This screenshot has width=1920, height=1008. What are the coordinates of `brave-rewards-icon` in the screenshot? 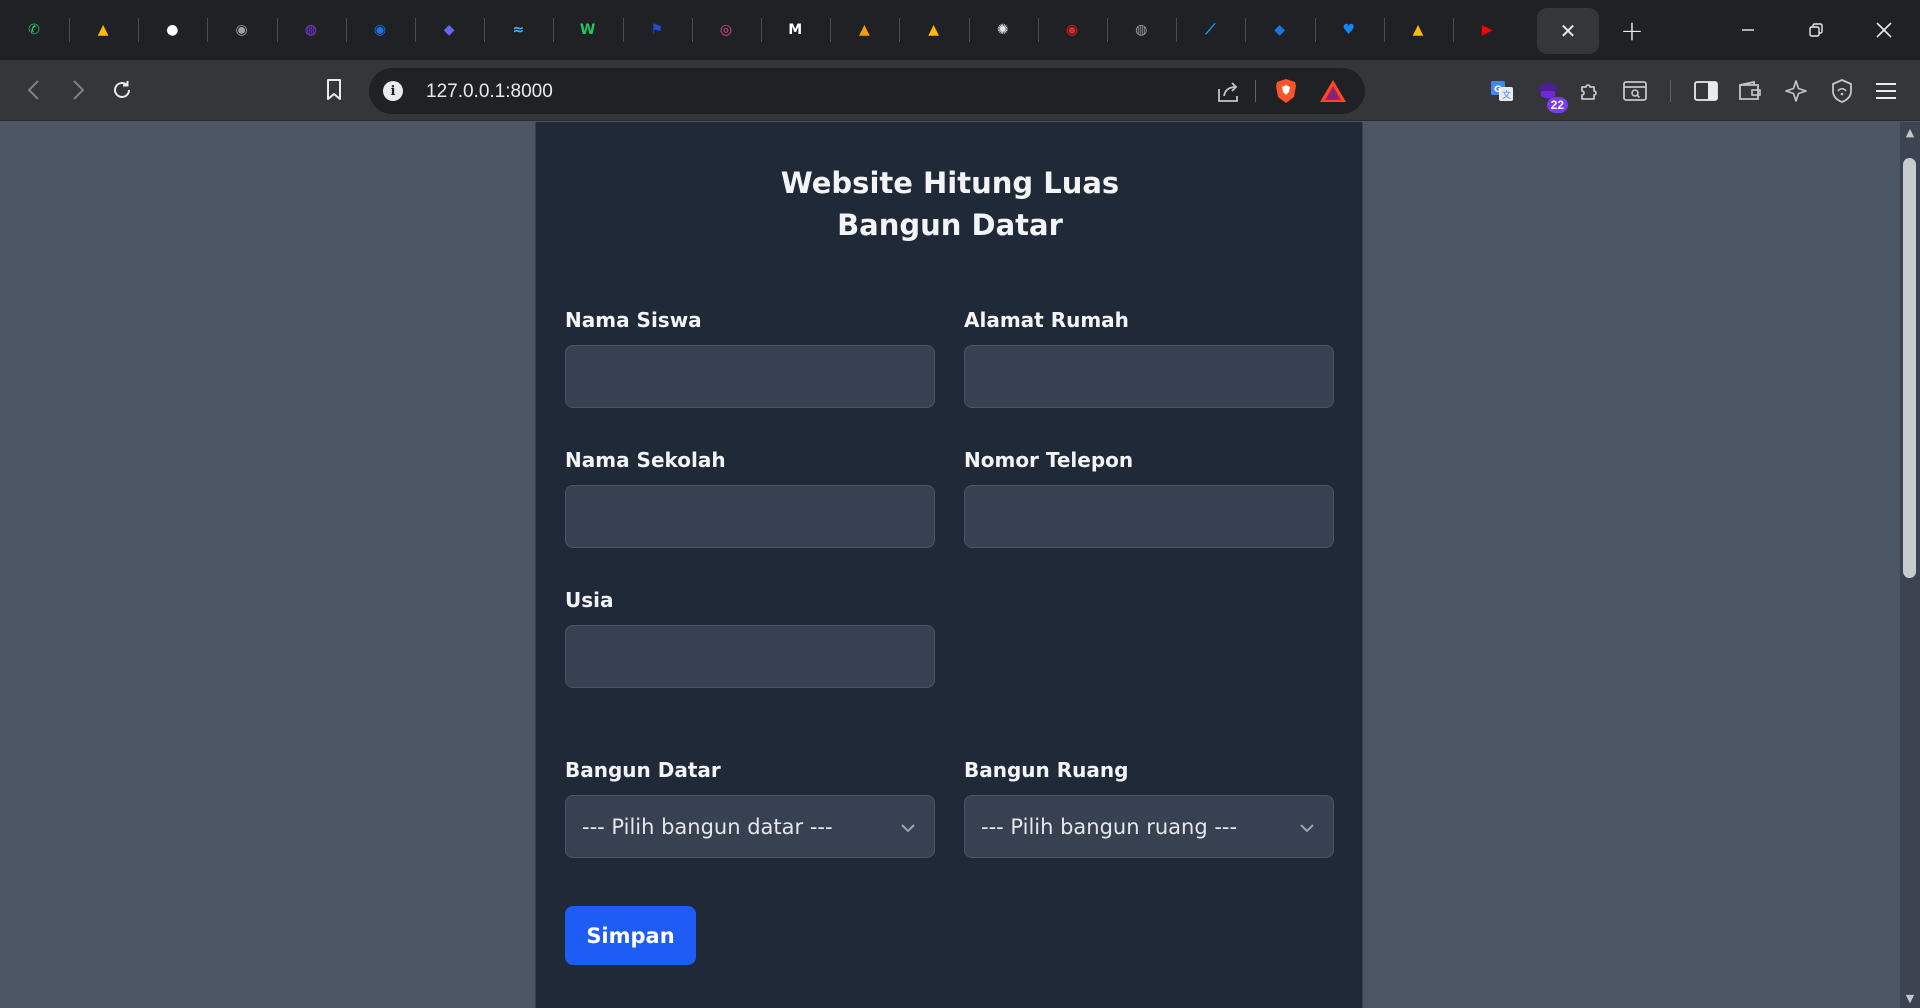 It's located at (1333, 91).